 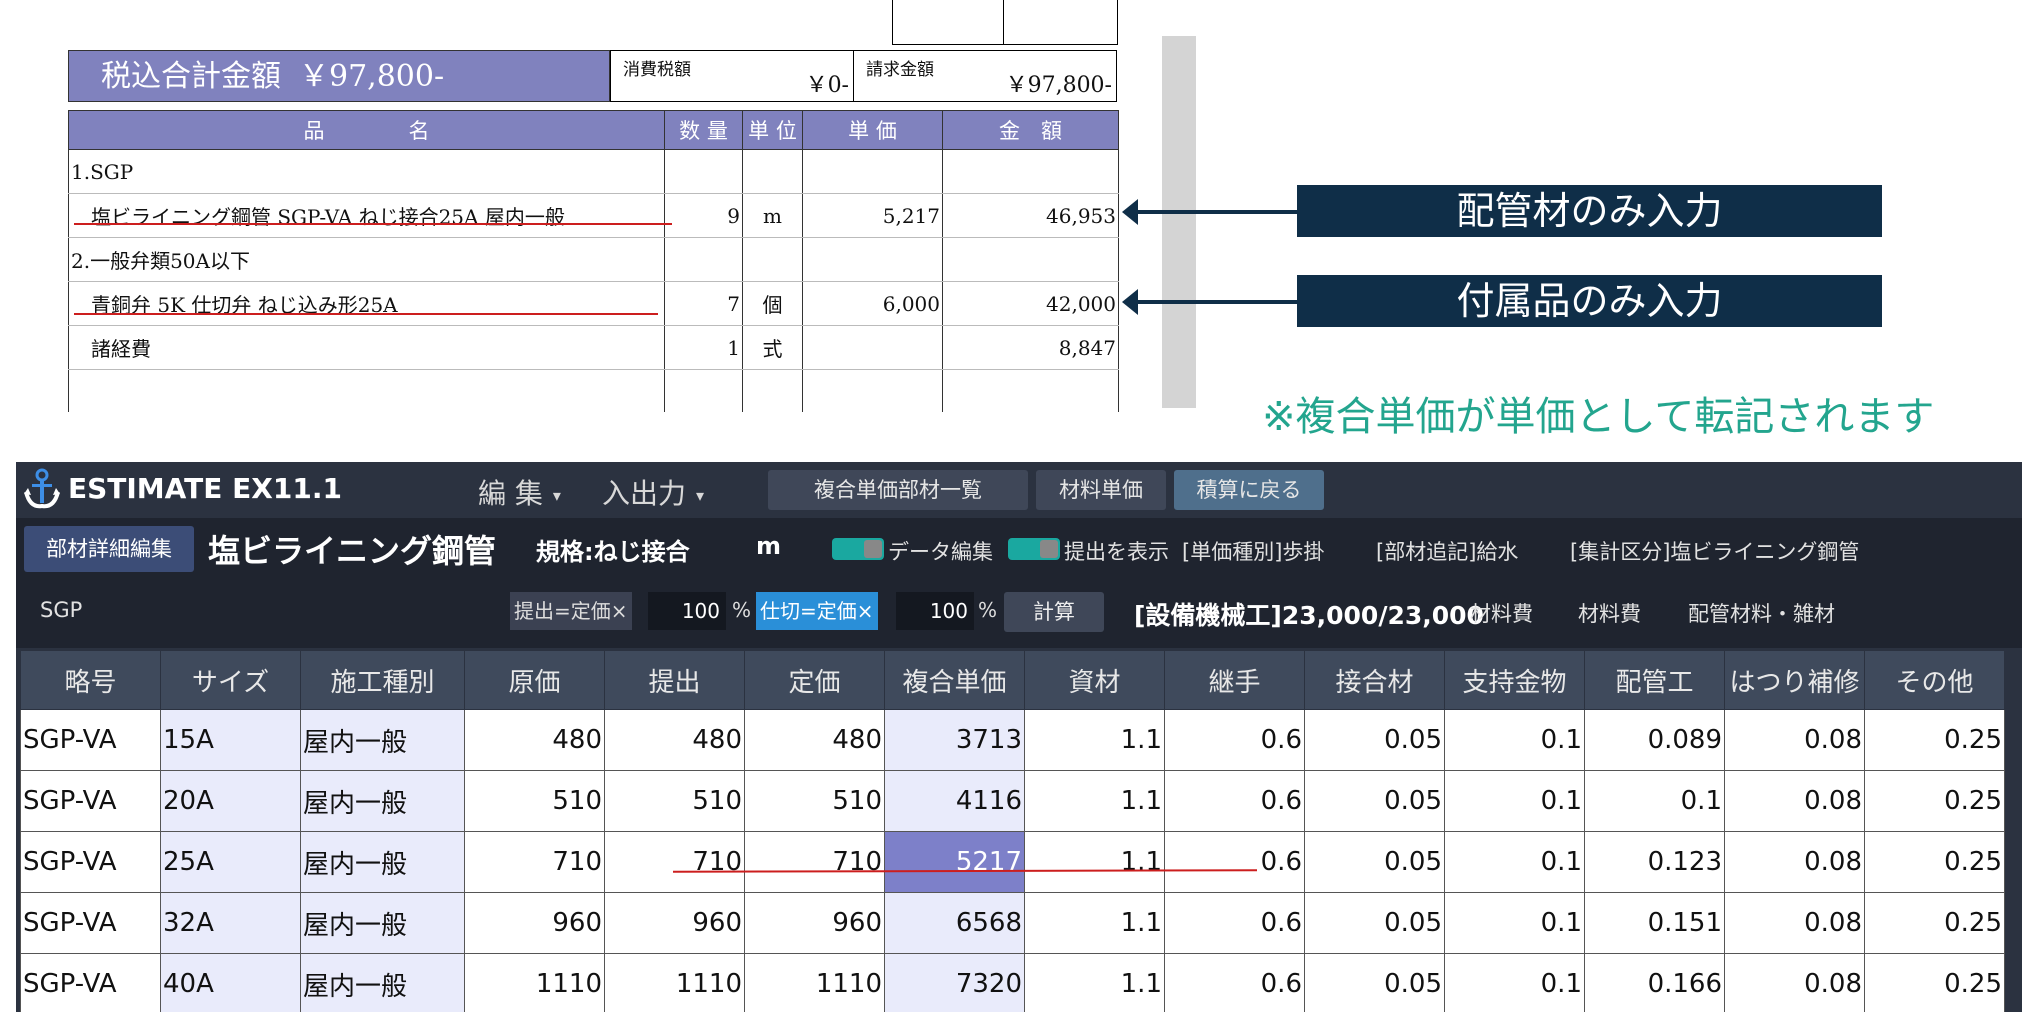 I want to click on cell-composite-price: 3713, so click(x=954, y=740).